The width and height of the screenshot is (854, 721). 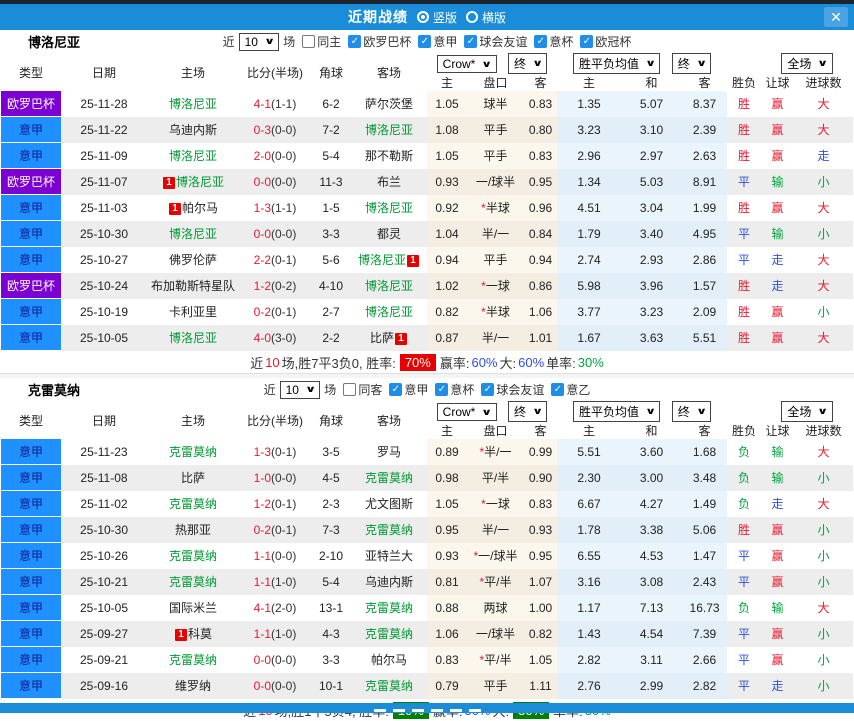 I want to click on summary-segment: 赢率:, so click(x=454, y=363).